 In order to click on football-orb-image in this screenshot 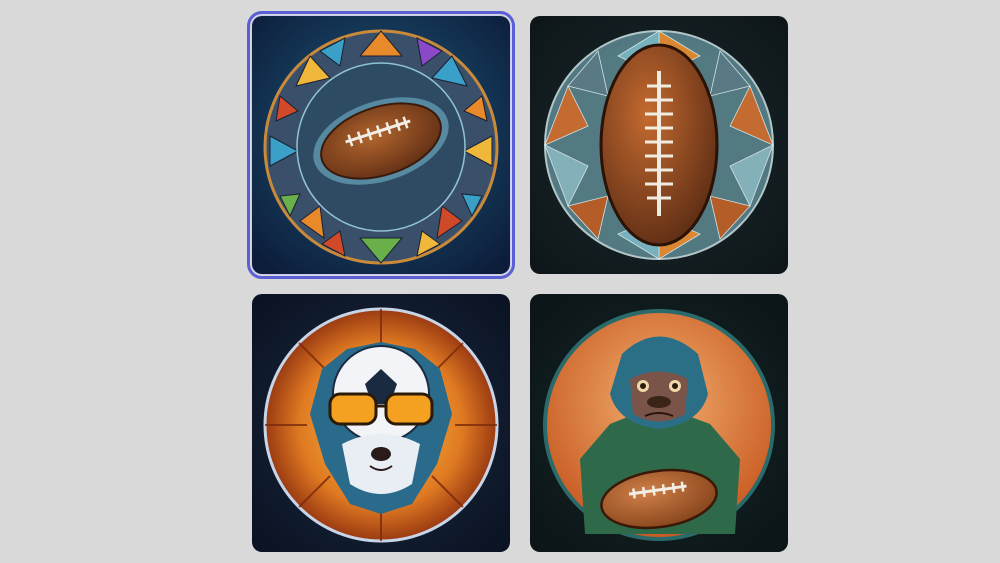, I will do `click(659, 145)`.